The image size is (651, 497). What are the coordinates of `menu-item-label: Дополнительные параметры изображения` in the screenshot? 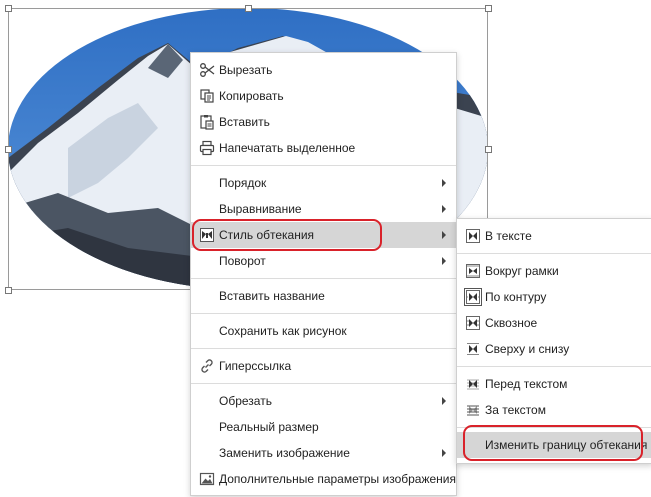 It's located at (337, 479).